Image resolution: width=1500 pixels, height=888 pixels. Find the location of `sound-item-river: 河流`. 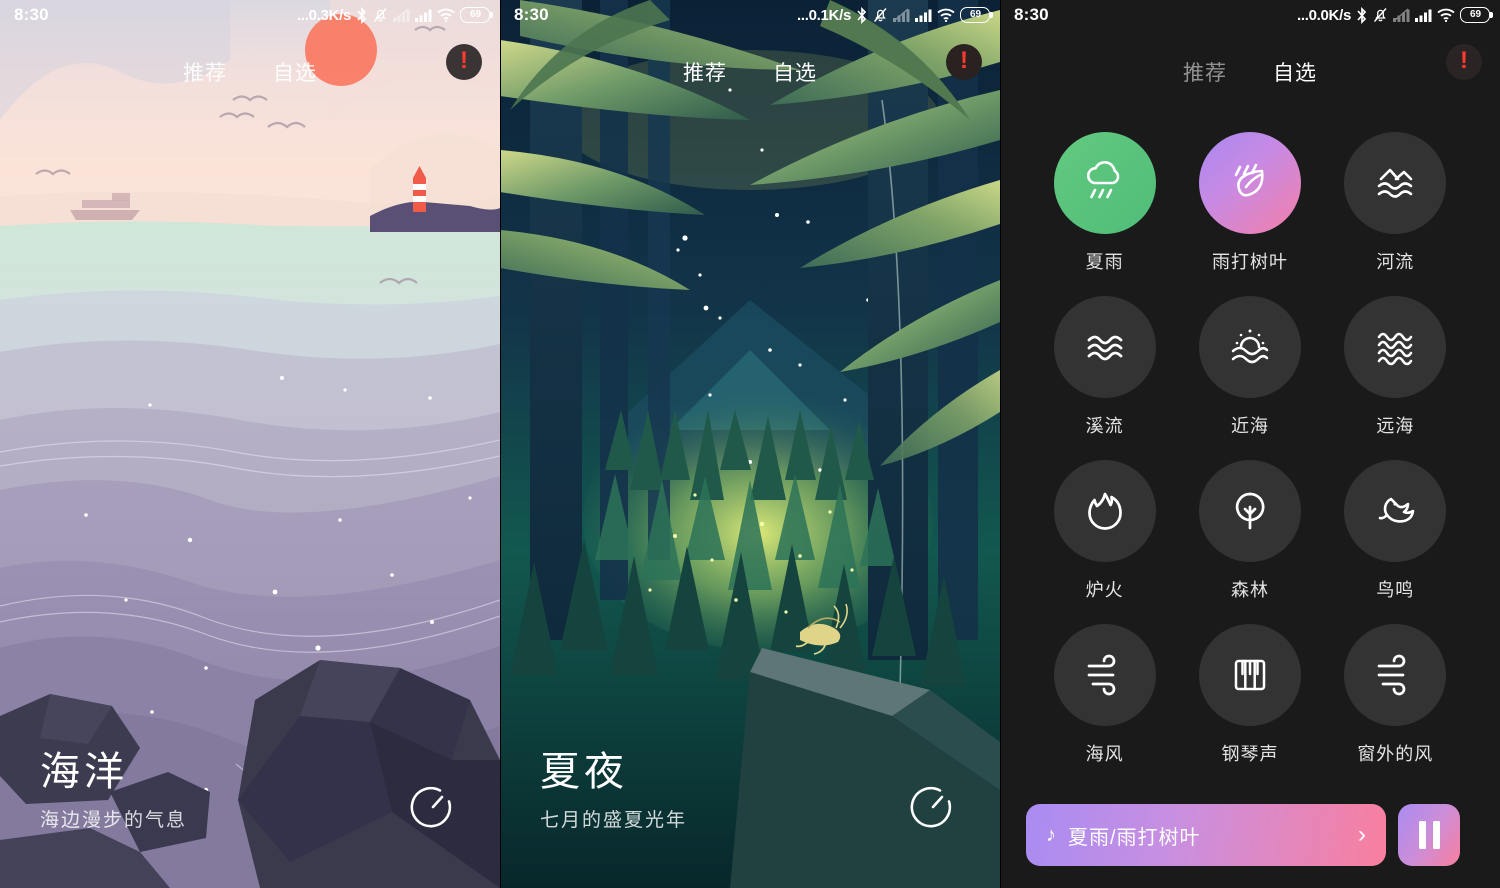

sound-item-river: 河流 is located at coordinates (1395, 203).